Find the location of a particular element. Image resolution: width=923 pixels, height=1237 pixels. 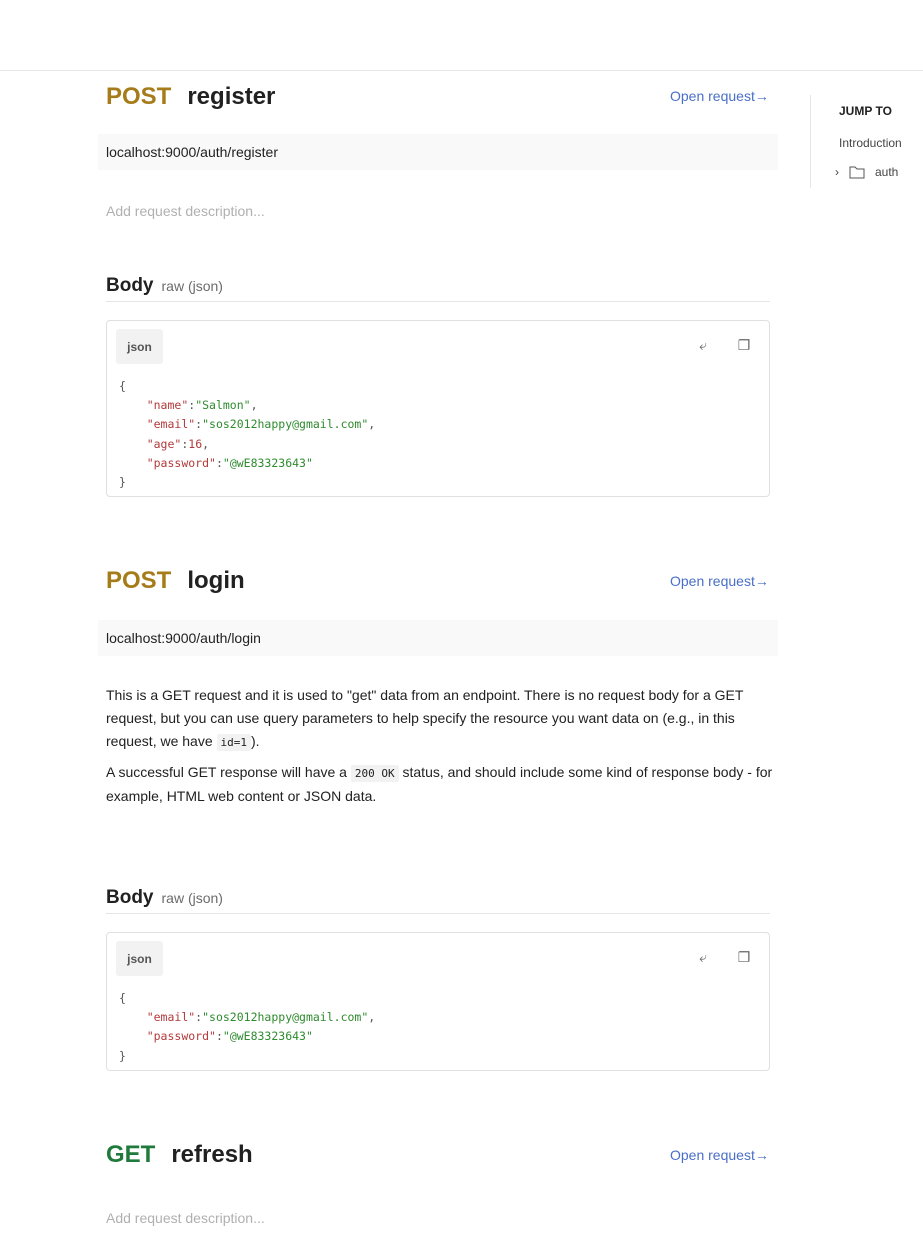

request-name: register is located at coordinates (231, 96).